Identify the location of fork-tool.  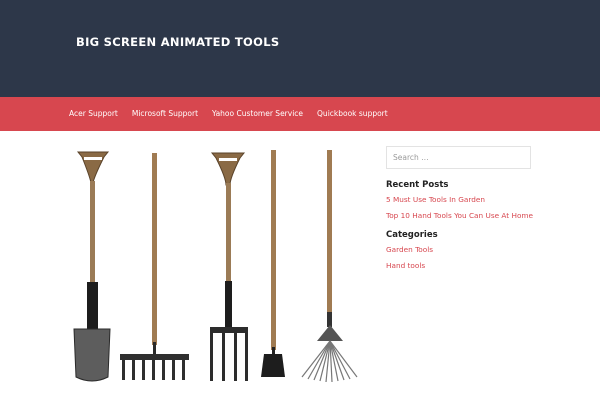
(229, 266).